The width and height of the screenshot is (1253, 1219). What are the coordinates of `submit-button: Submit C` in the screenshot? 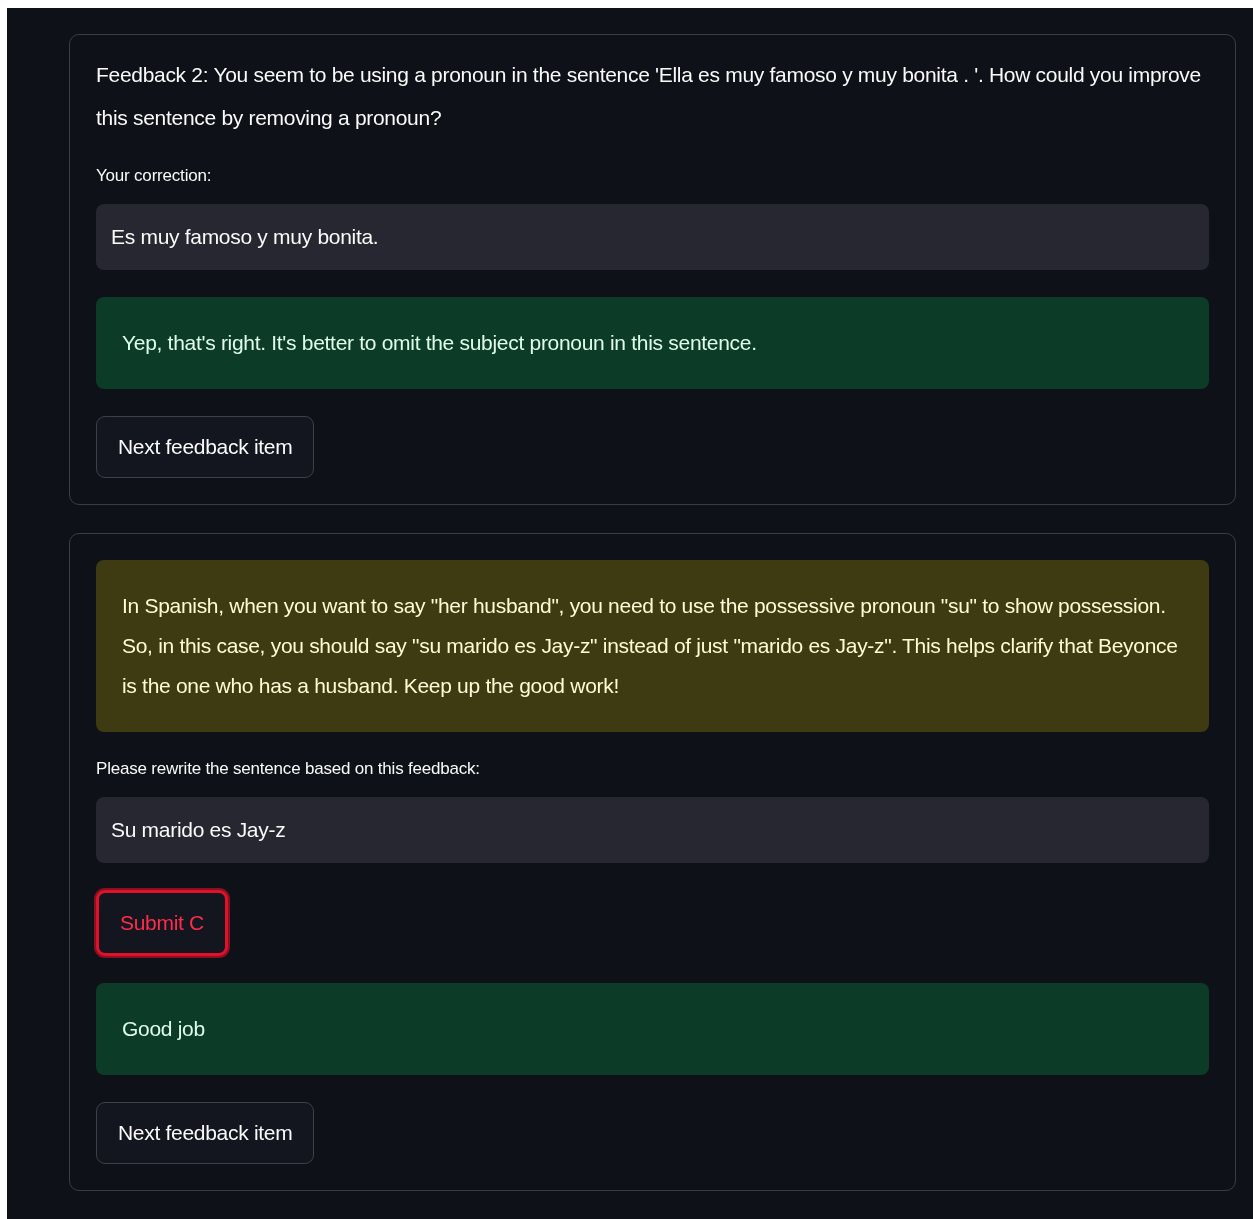 It's located at (162, 923).